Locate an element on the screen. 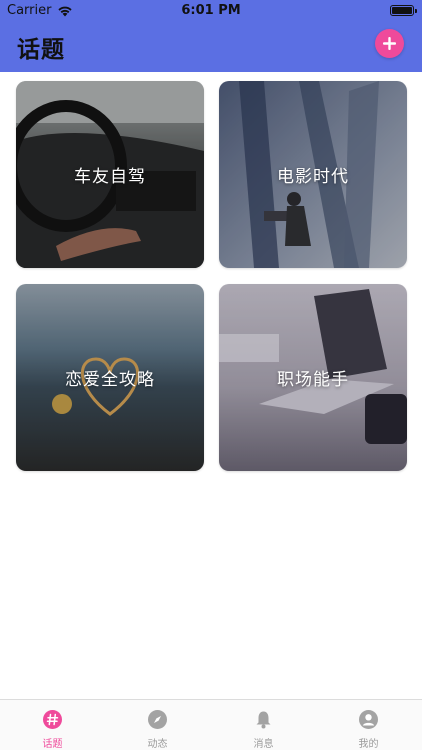 The image size is (422, 750). tab-bar: 话题 动态 消息 我的 is located at coordinates (211, 724).